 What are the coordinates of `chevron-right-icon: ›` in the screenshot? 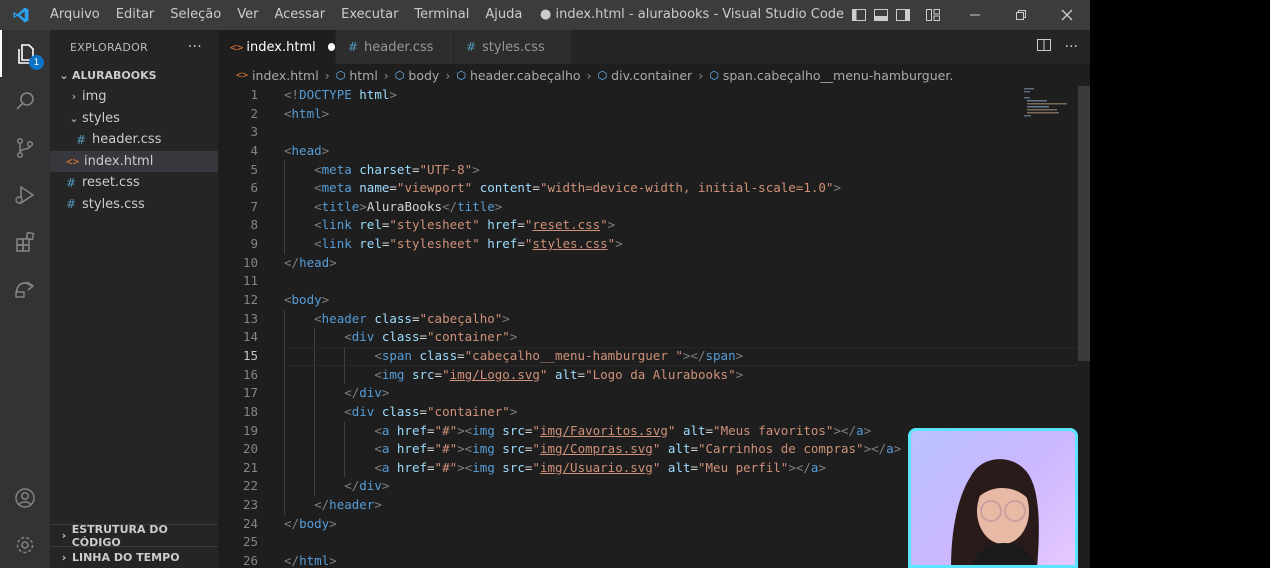 It's located at (64, 557).